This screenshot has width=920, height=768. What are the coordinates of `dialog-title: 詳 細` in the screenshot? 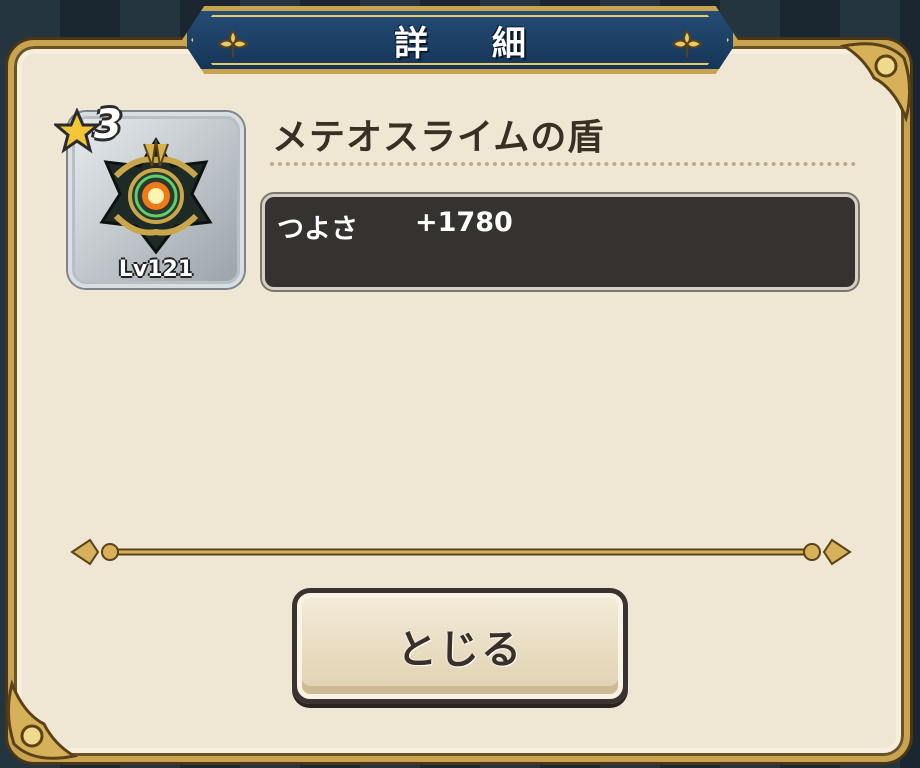 It's located at (473, 43).